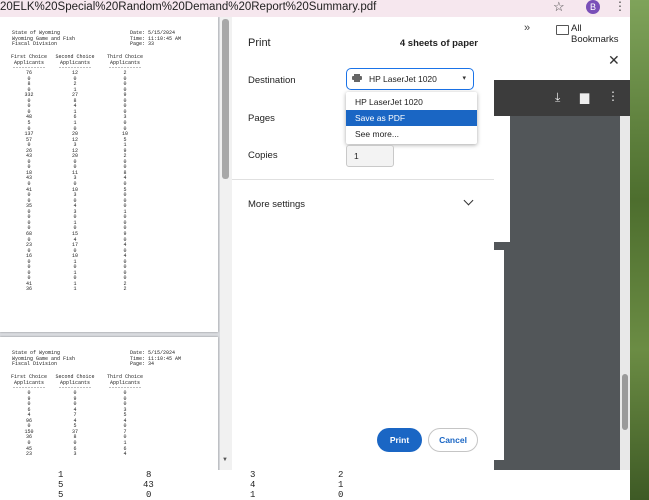  I want to click on preview-cell: 4, so click(125, 454).